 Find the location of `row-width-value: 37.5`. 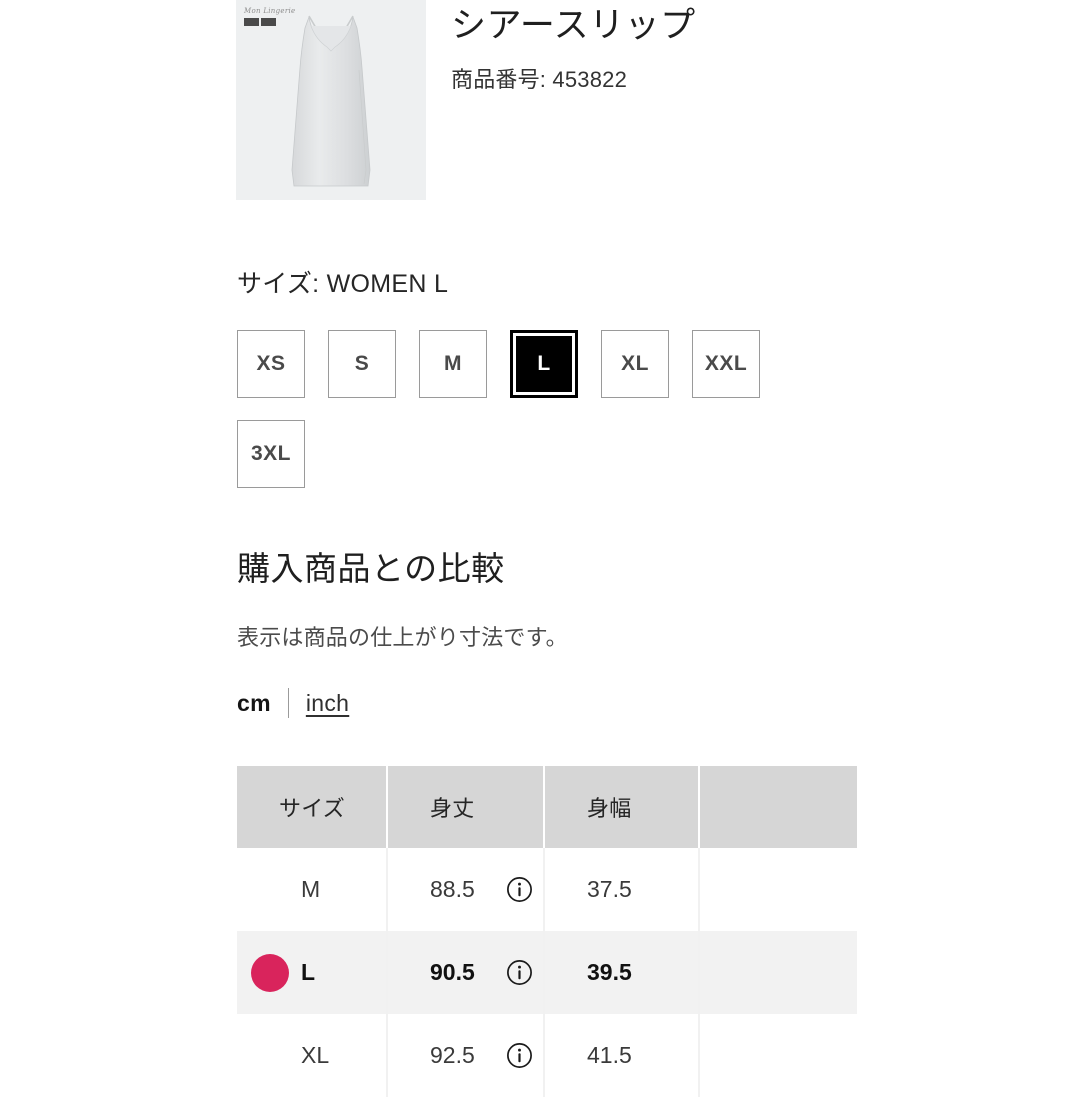

row-width-value: 37.5 is located at coordinates (609, 889).